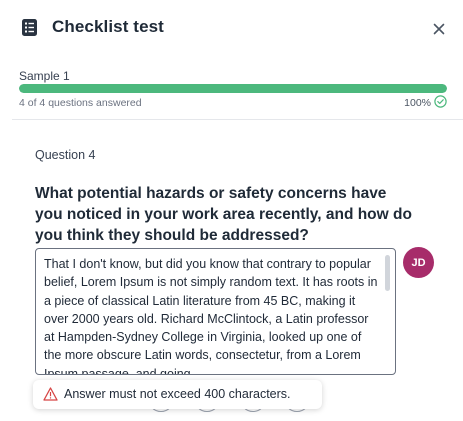  Describe the element at coordinates (237, 119) in the screenshot. I see `divider` at that location.